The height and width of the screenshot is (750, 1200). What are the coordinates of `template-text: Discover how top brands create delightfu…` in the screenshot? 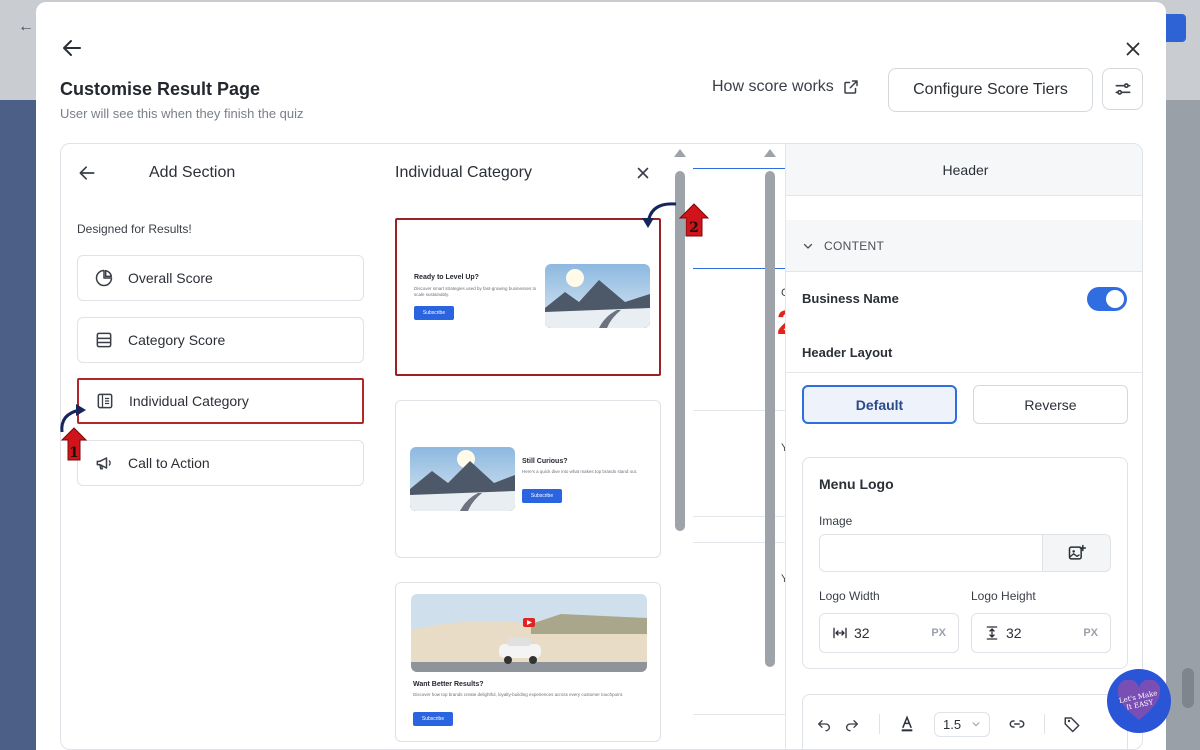 It's located at (518, 694).